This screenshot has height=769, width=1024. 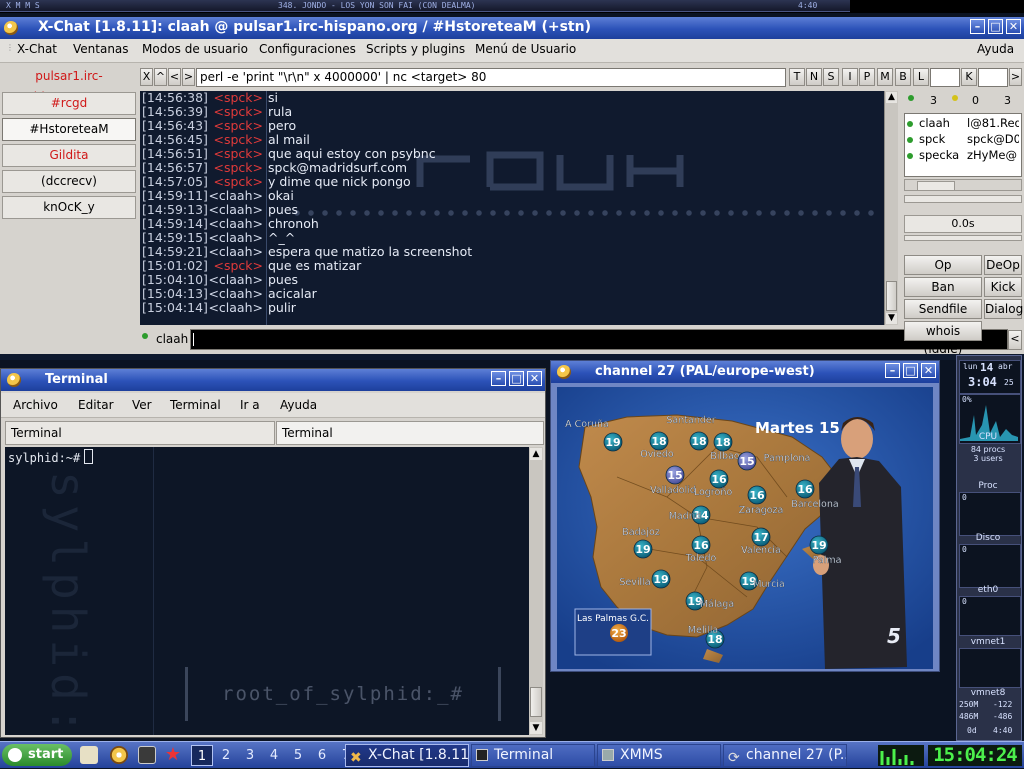 What do you see at coordinates (831, 77) in the screenshot?
I see `mode-s-button: S` at bounding box center [831, 77].